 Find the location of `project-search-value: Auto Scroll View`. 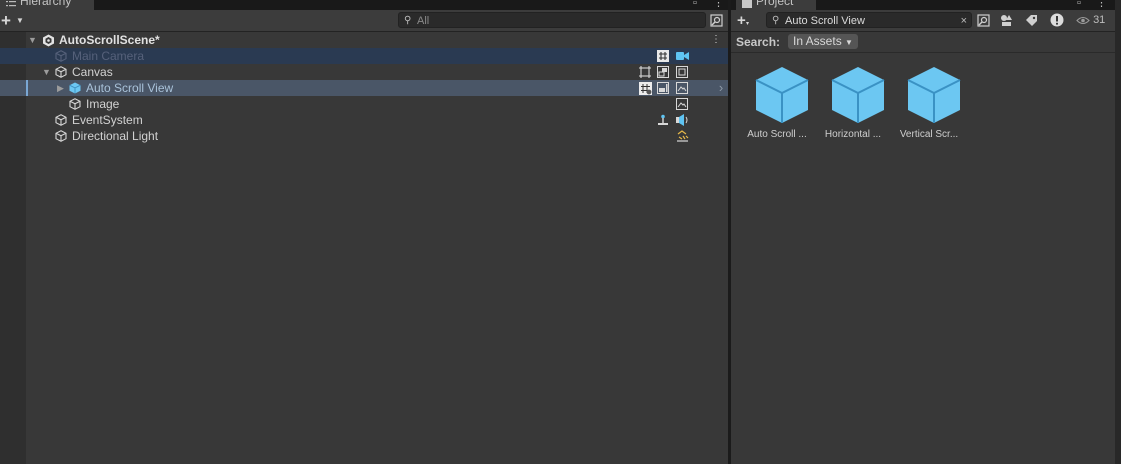

project-search-value: Auto Scroll View is located at coordinates (825, 21).